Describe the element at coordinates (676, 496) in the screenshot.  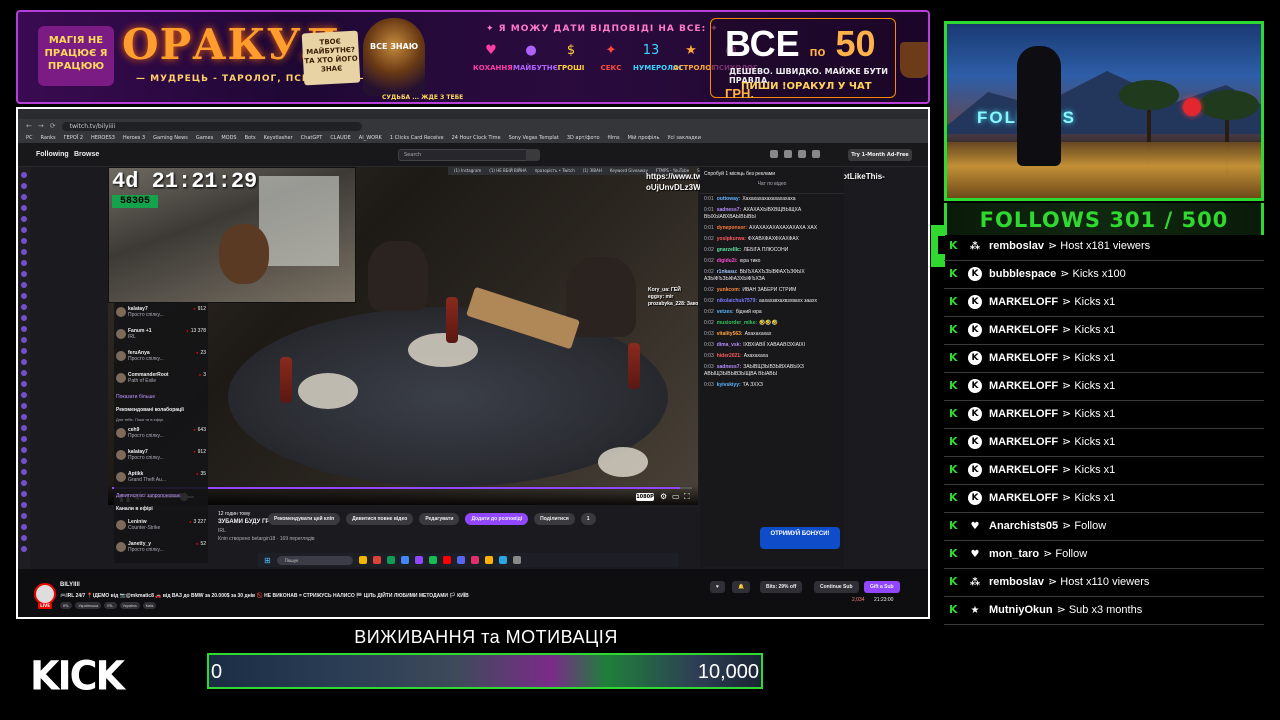
I see `theatre-icon: ▭` at that location.